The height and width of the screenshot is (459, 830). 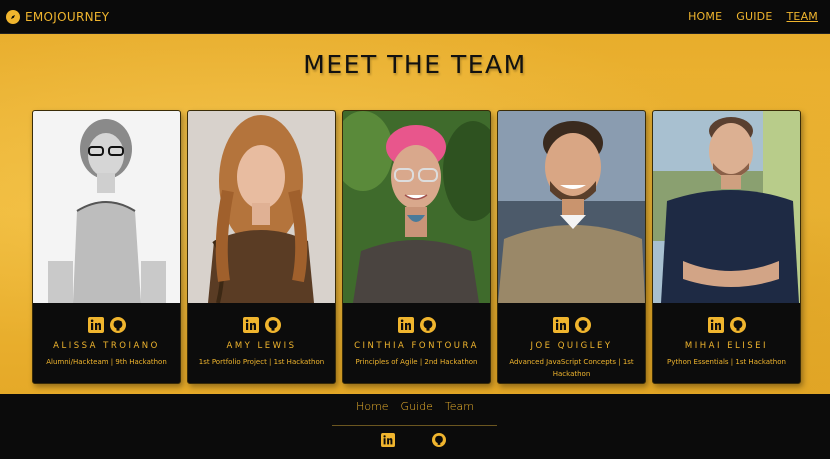 I want to click on nav-menu: HOME GUIDE TEAM, so click(x=753, y=16).